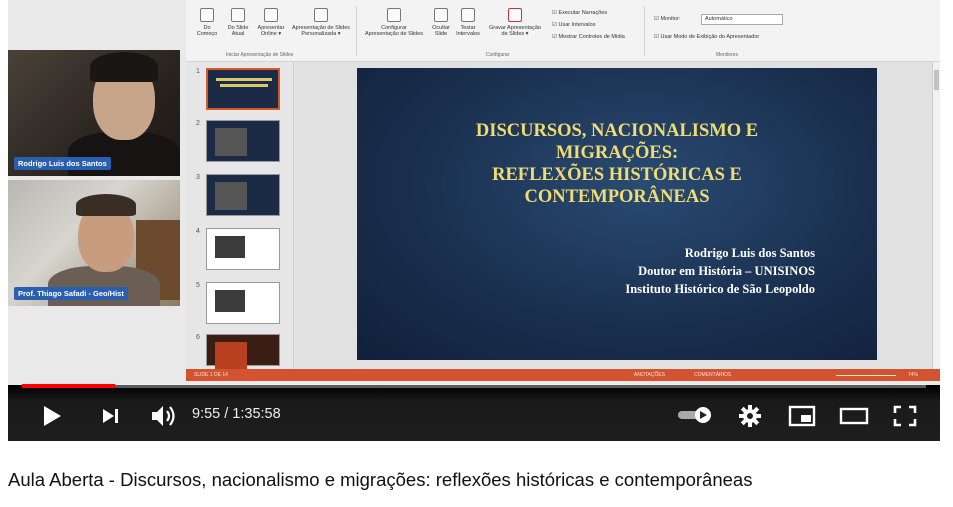  Describe the element at coordinates (260, 55) in the screenshot. I see `ribbon-group-label: Iniciar Apresentação de Slides` at that location.